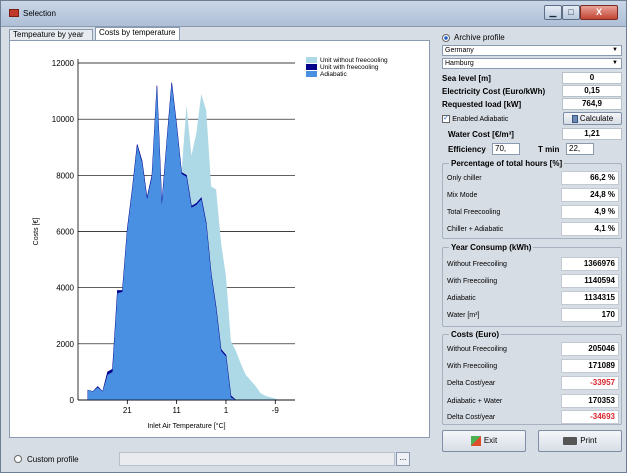 The height and width of the screenshot is (473, 627). I want to click on consumption-row-label: With Freecoiling, so click(472, 281).